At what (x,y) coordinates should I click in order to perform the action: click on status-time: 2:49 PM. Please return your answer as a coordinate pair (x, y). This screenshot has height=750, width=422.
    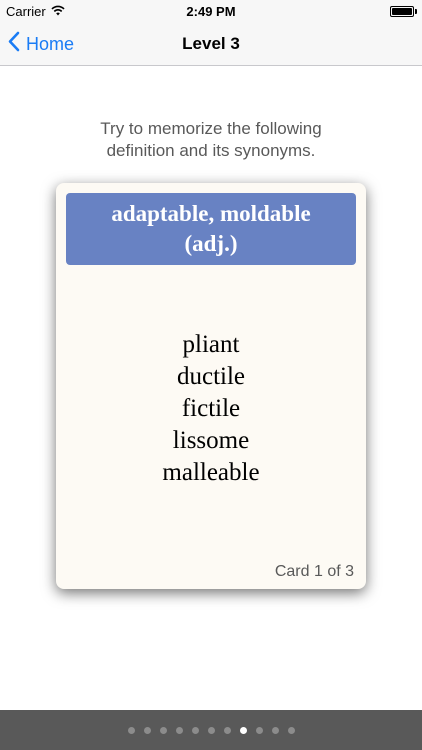
    Looking at the image, I should click on (211, 11).